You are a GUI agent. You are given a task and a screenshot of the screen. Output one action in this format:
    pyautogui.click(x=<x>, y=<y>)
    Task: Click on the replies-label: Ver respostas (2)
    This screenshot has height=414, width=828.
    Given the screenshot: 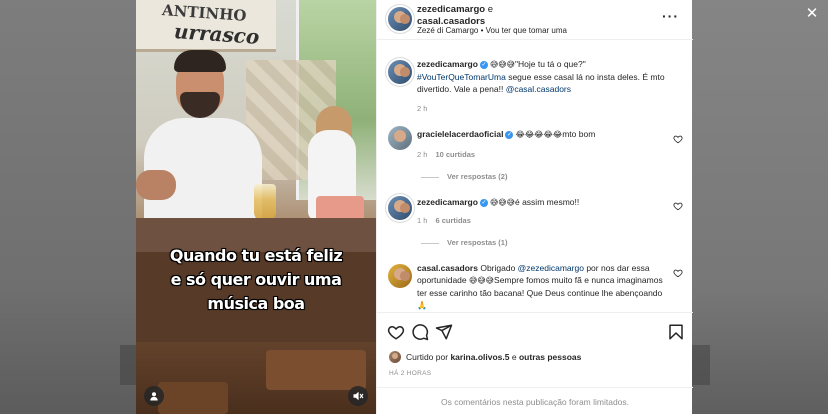 What is the action you would take?
    pyautogui.click(x=477, y=176)
    